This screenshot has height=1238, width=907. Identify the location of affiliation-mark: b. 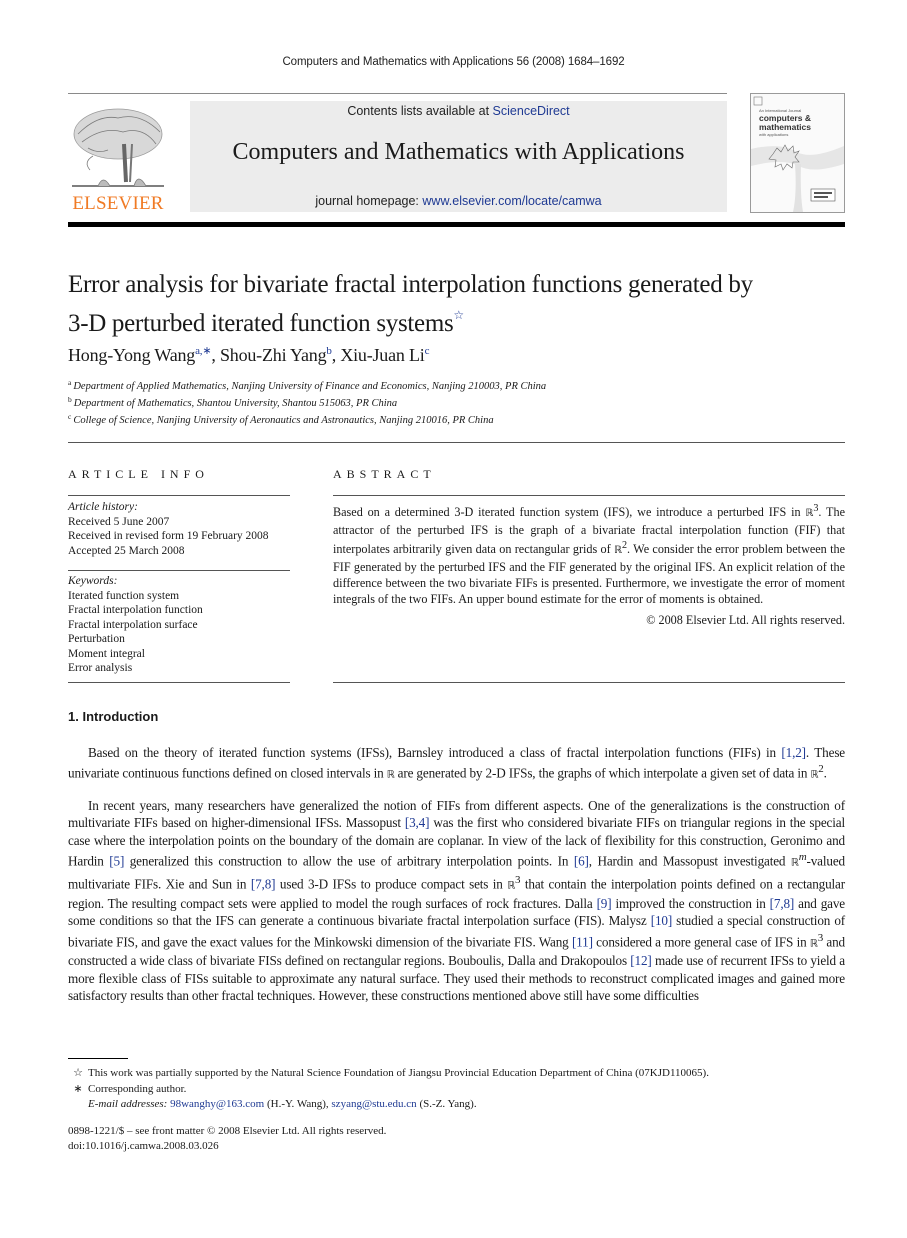
(70, 399).